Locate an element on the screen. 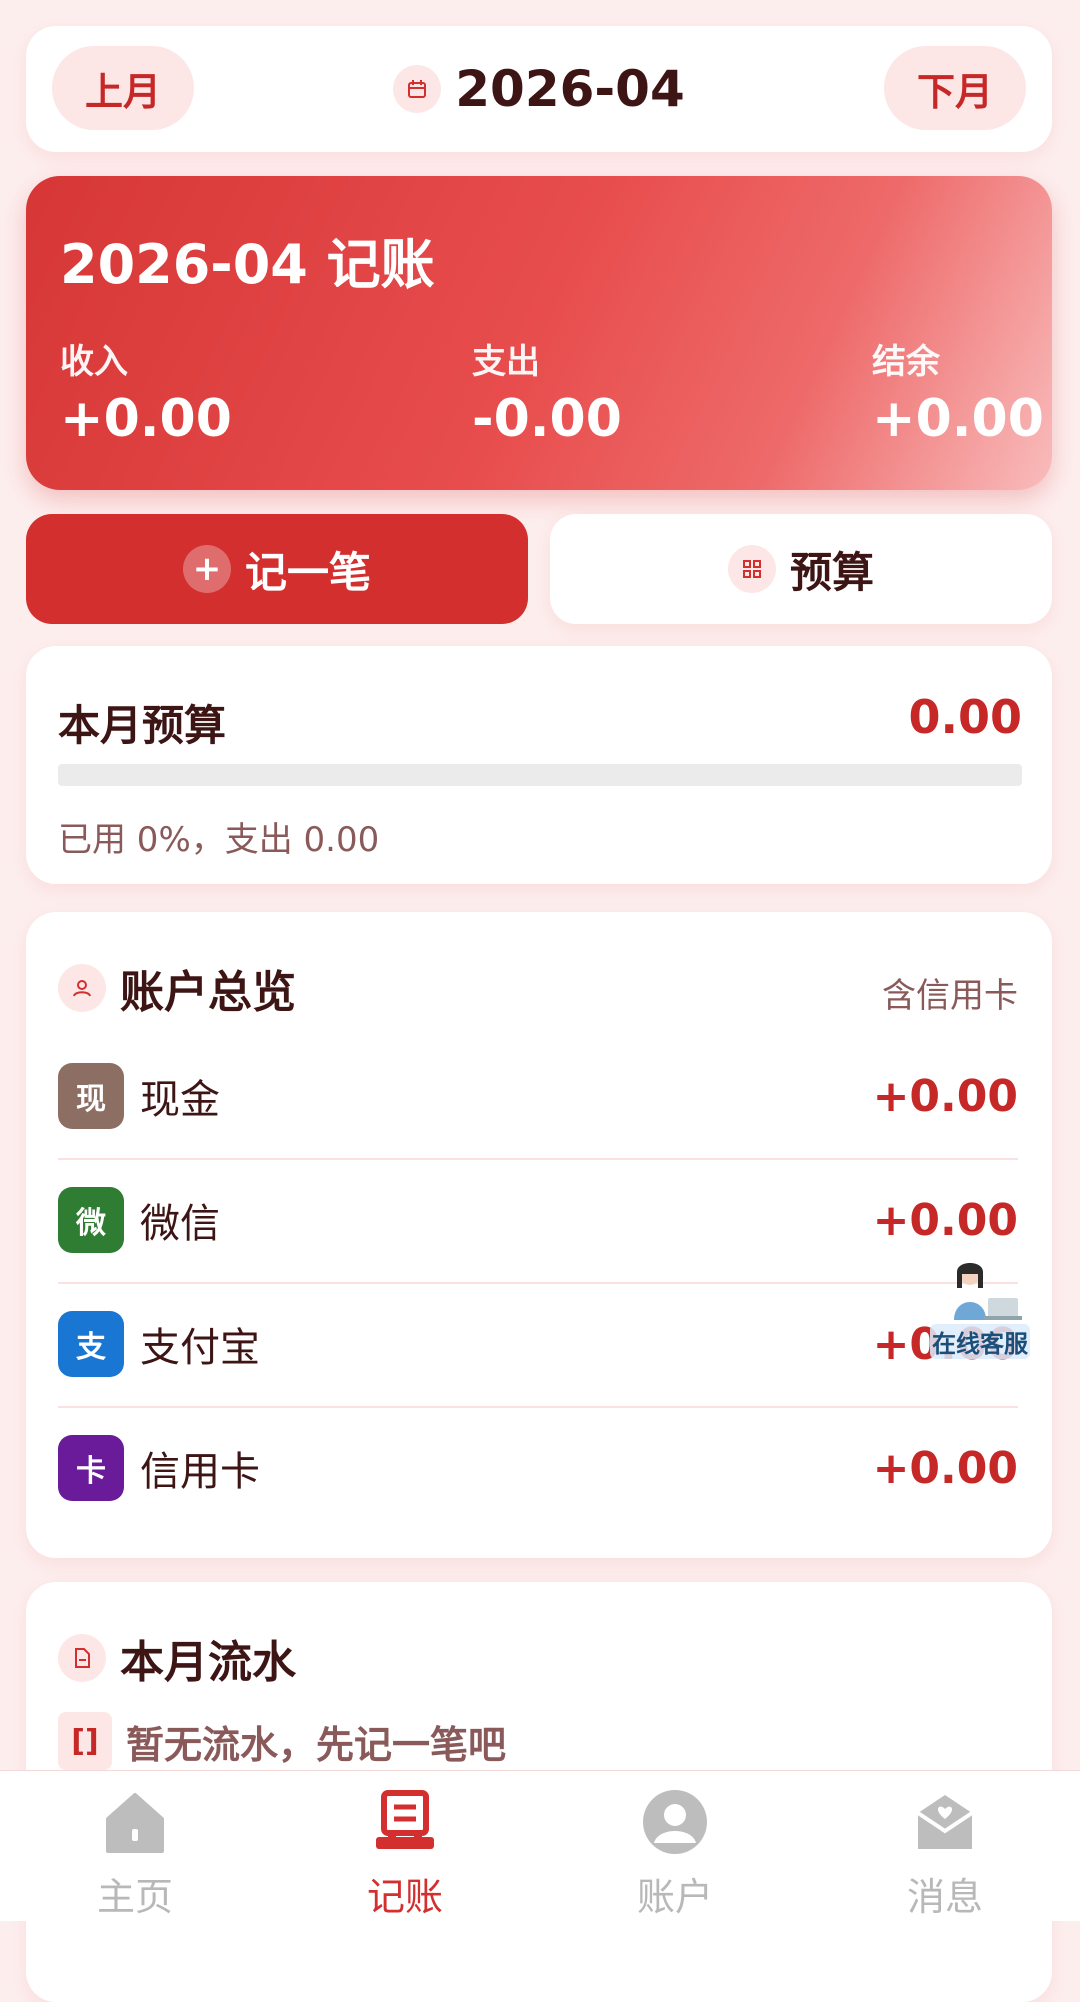  tab-label: 记账 is located at coordinates (404, 1897).